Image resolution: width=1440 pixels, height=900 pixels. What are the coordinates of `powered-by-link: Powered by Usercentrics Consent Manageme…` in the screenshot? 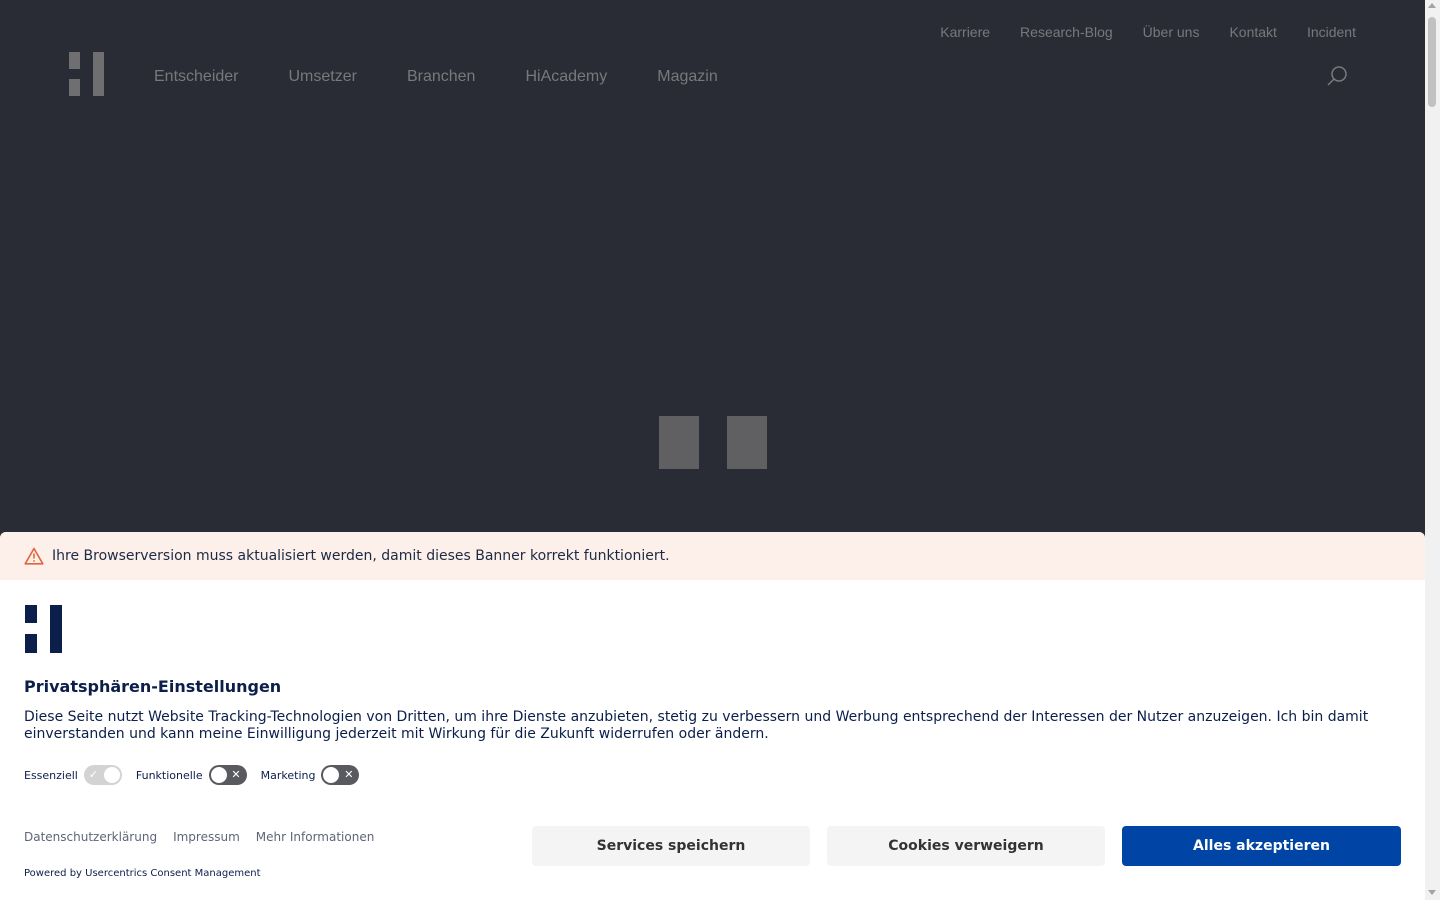 It's located at (142, 873).